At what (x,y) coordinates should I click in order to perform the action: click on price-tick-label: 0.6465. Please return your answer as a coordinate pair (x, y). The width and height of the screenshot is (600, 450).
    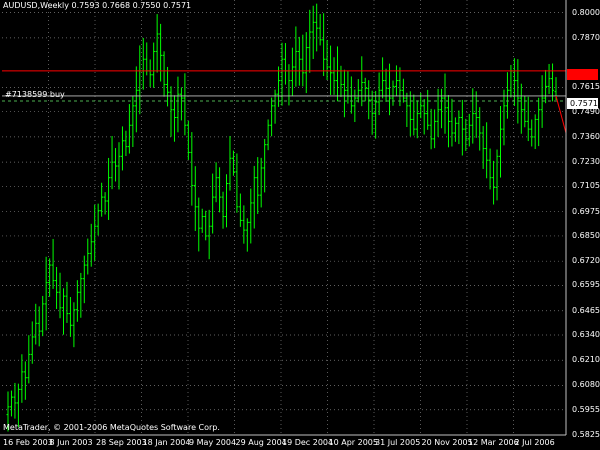
    Looking at the image, I should click on (586, 310).